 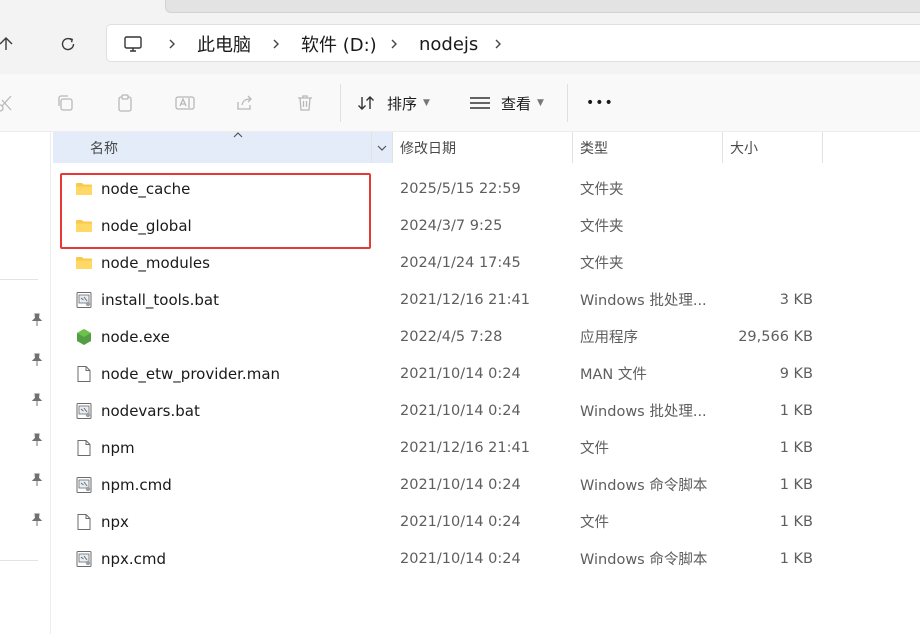 What do you see at coordinates (613, 375) in the screenshot?
I see `file-type: MAN 文件` at bounding box center [613, 375].